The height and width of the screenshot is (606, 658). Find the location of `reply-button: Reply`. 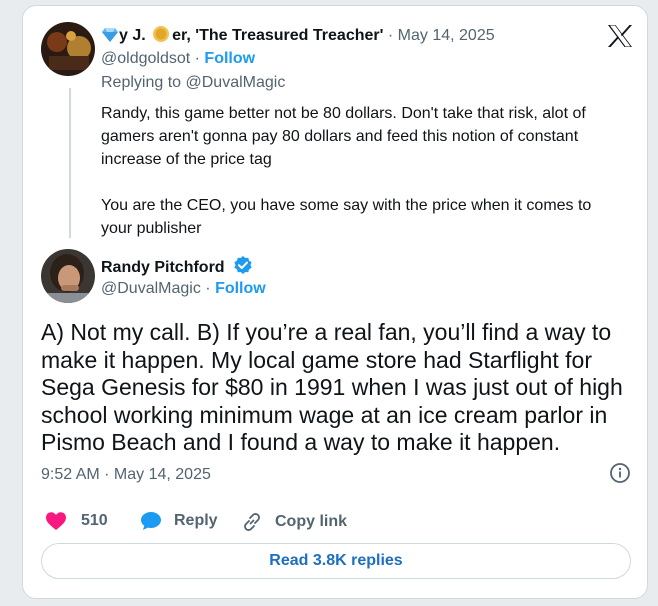

reply-button: Reply is located at coordinates (179, 521).